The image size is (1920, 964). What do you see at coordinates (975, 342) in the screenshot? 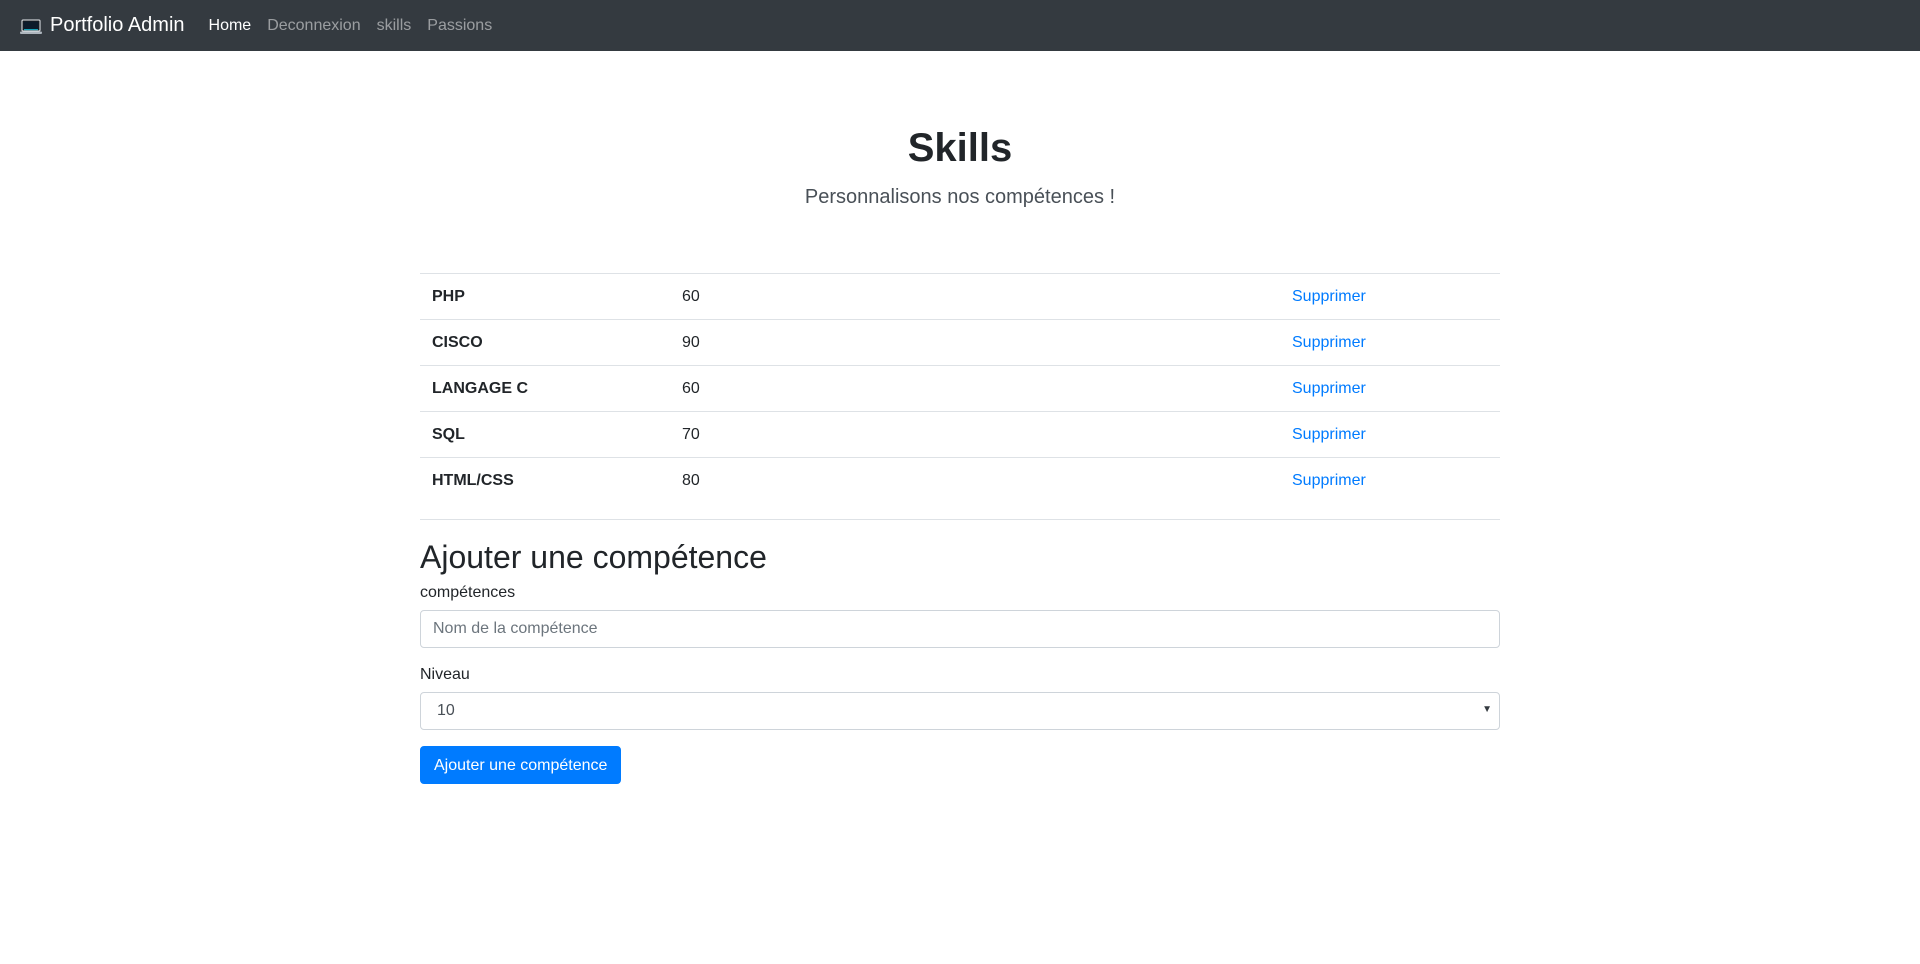
I see `skill-level: 90` at bounding box center [975, 342].